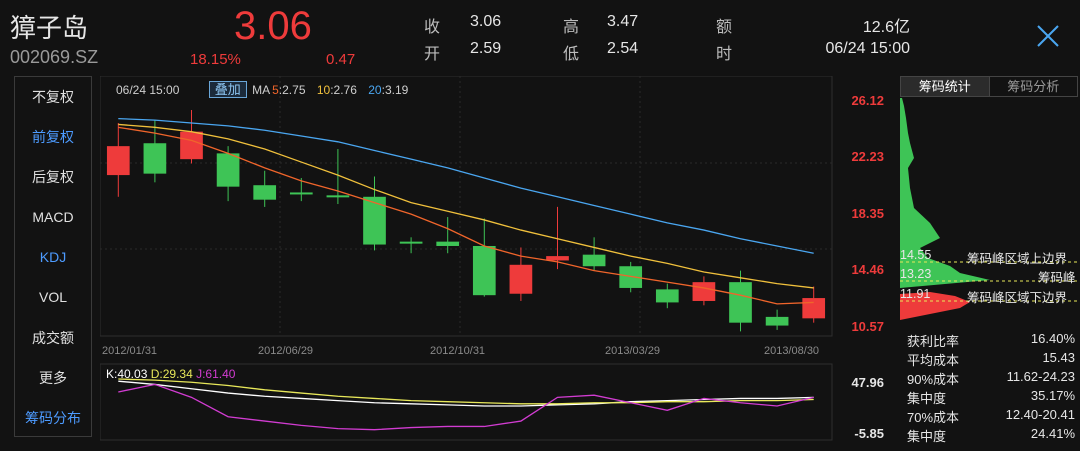 The image size is (1080, 451). I want to click on stats-label: 获利比率, so click(933, 341).